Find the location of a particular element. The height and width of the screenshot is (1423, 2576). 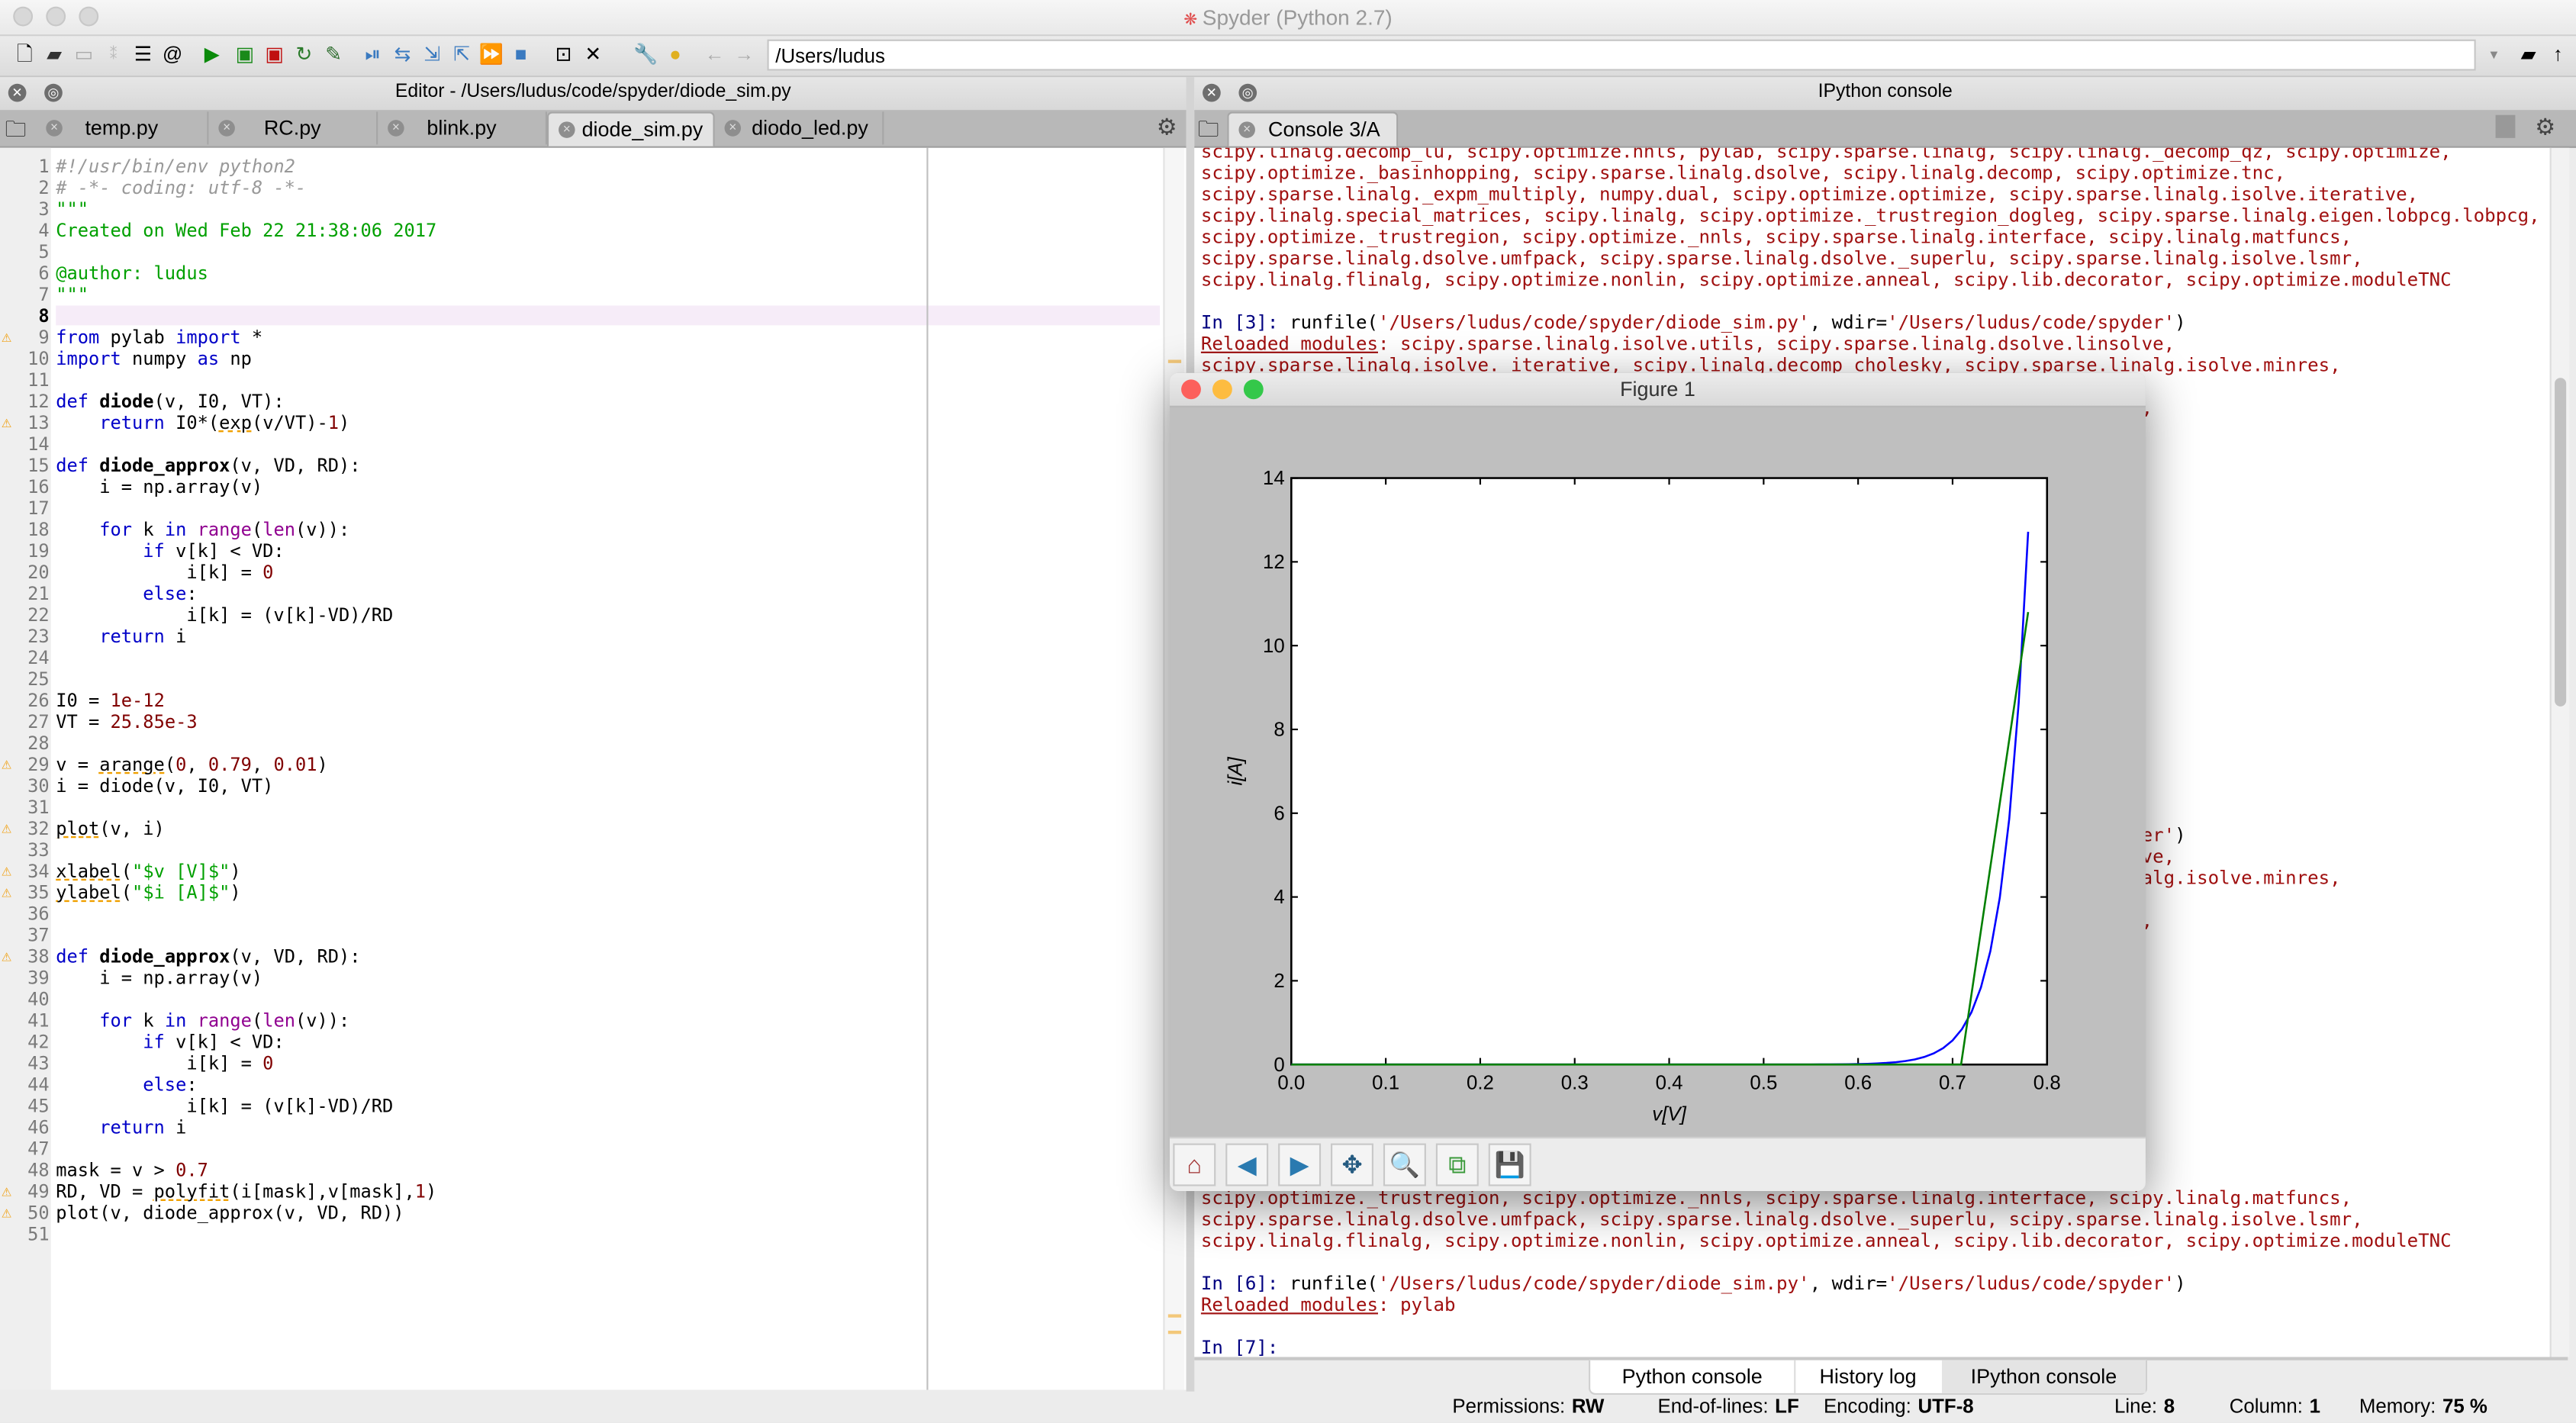

maximize-pane-icon: ⊡ is located at coordinates (563, 54).